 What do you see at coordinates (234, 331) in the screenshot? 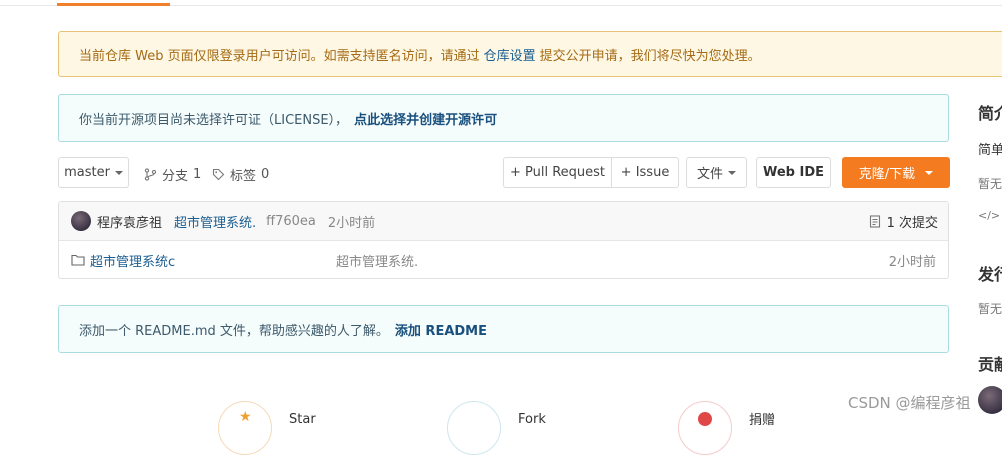
I see `readme-text: 添加一个 README.md 文件，帮助感兴趣的人了解。` at bounding box center [234, 331].